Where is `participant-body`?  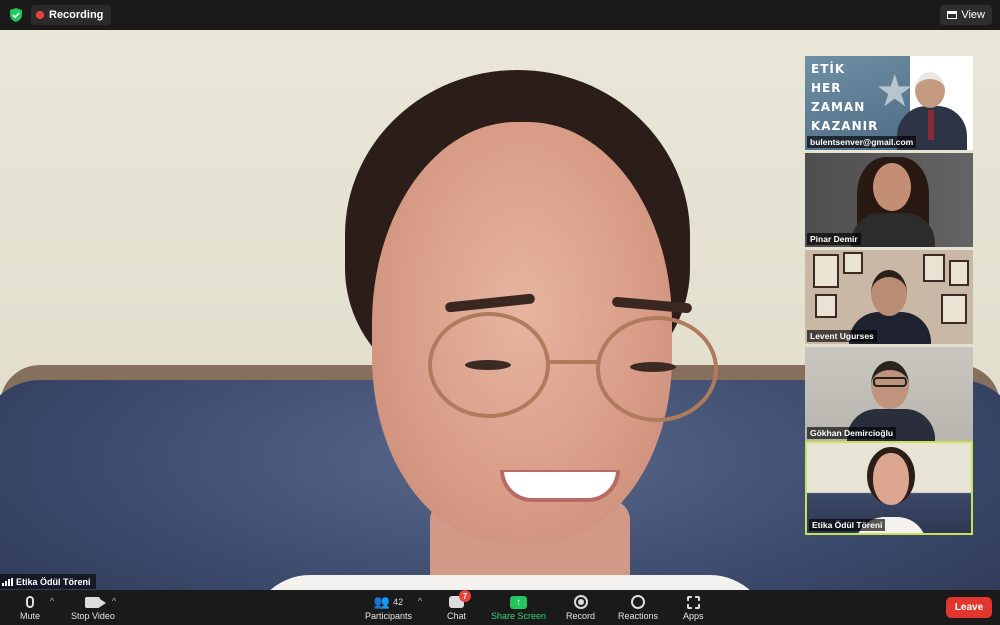
participant-body is located at coordinates (893, 230).